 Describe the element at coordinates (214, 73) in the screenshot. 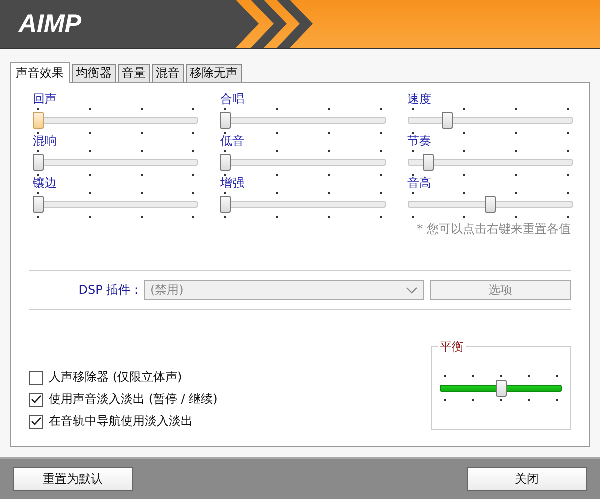

I see `tab: 移除无声` at that location.